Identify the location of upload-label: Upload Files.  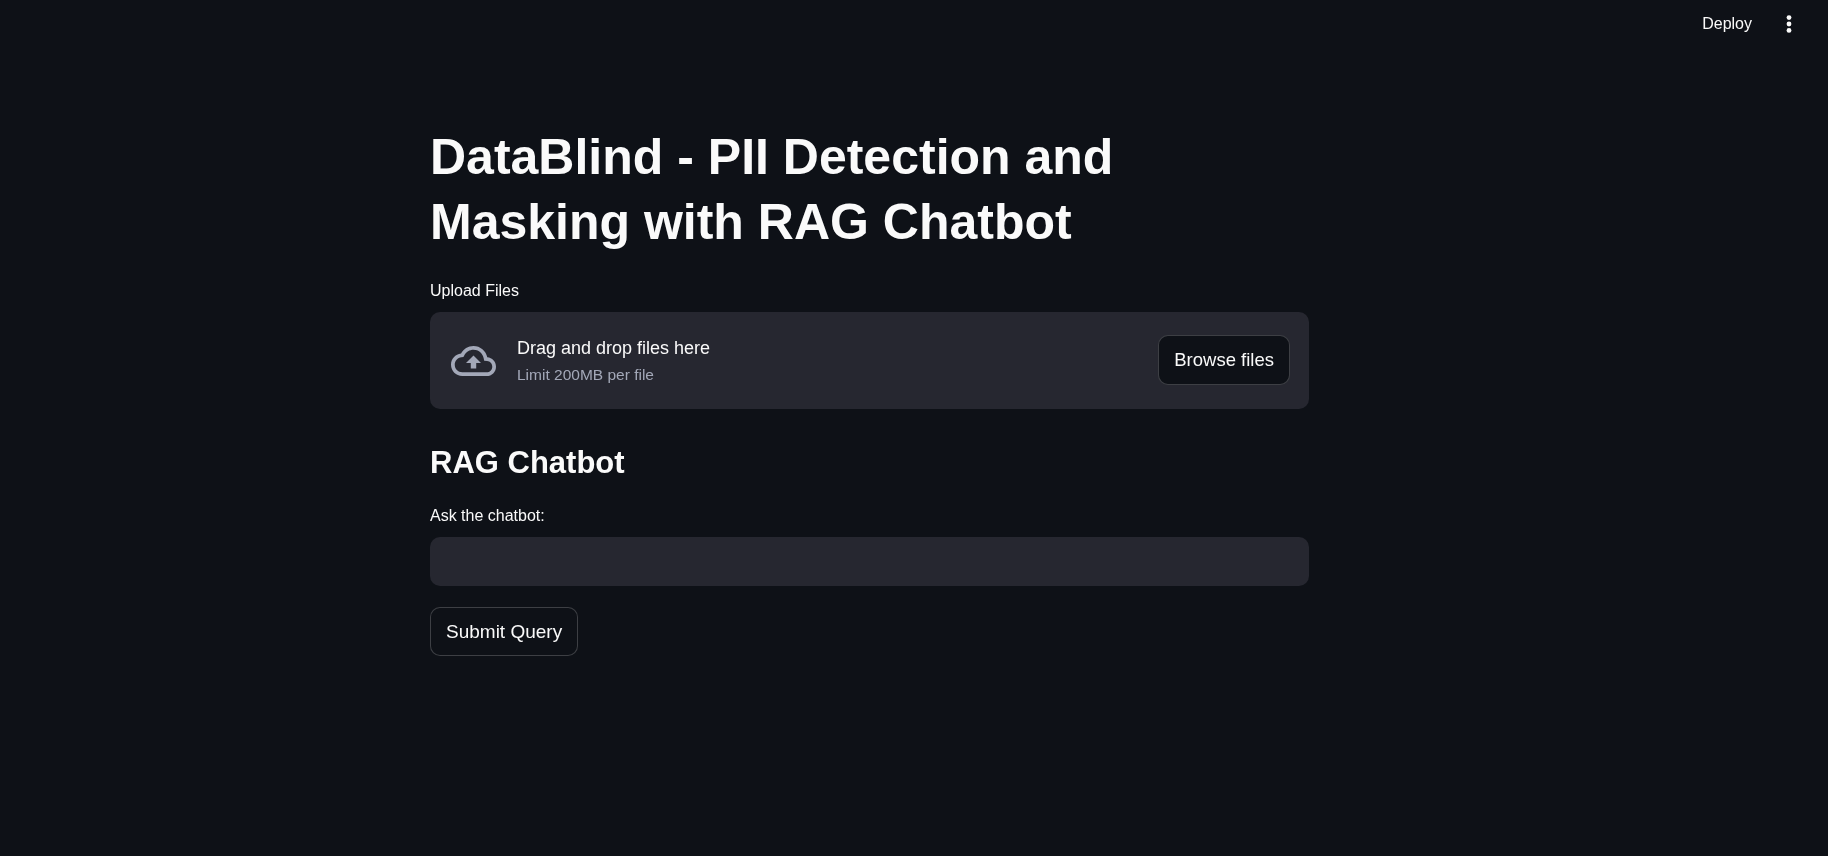
(474, 291).